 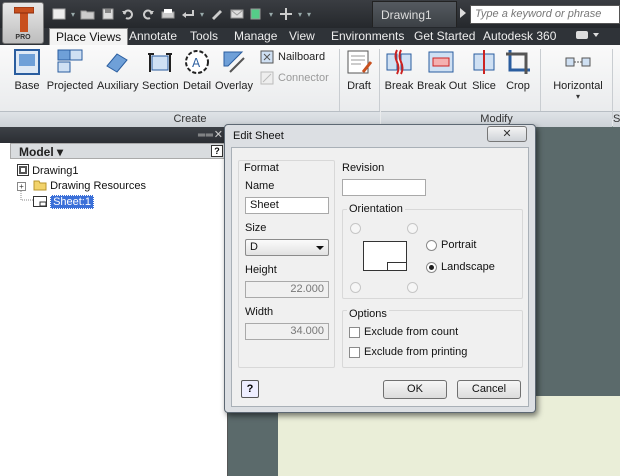 I want to click on tree-connector-lines, so click(x=26, y=196).